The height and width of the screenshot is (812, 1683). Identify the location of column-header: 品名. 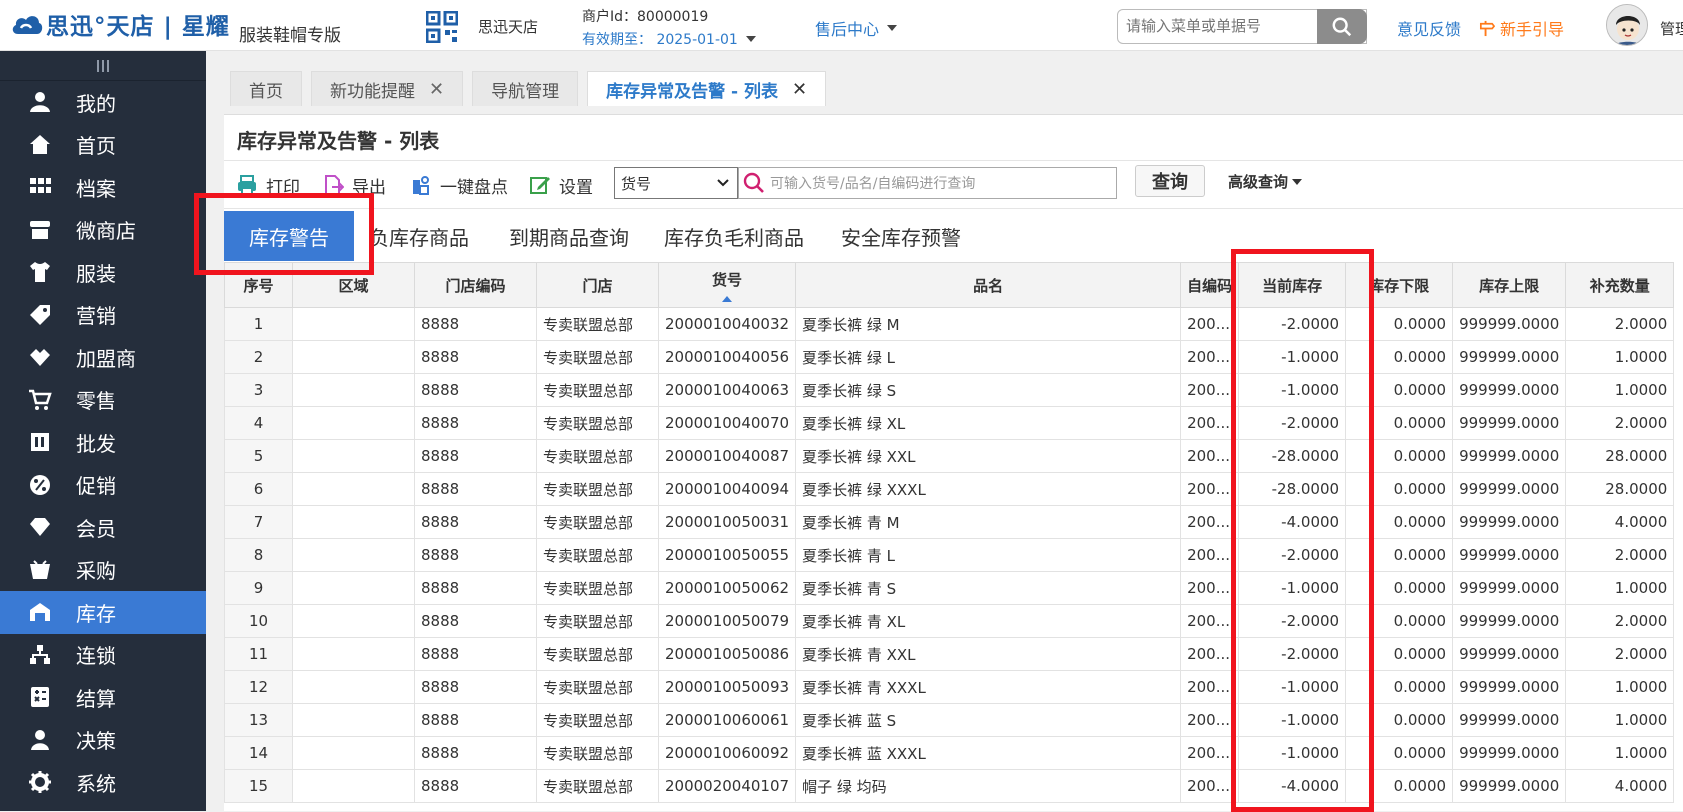
(988, 285).